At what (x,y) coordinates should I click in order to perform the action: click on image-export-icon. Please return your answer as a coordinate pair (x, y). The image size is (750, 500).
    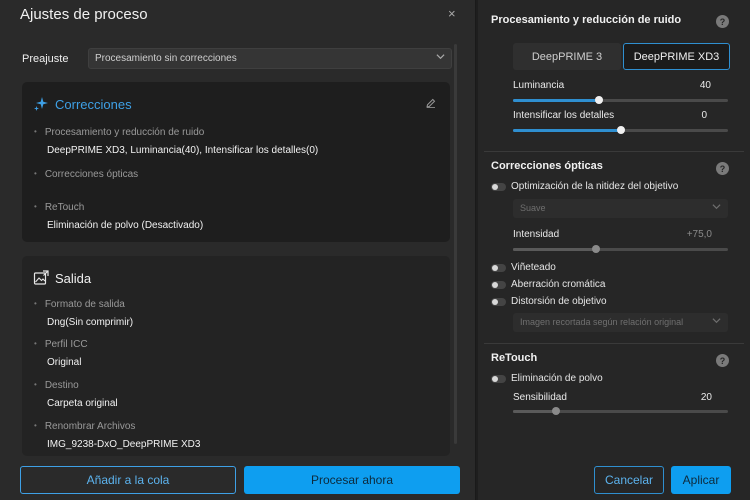
    Looking at the image, I should click on (41, 278).